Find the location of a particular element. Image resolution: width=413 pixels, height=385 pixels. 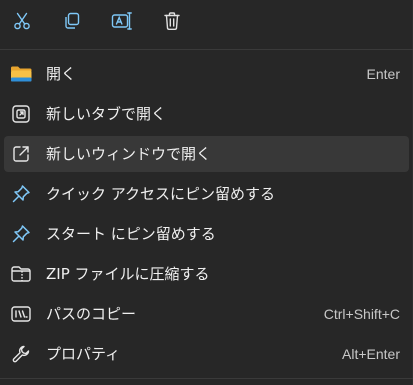

delete-button is located at coordinates (172, 21).